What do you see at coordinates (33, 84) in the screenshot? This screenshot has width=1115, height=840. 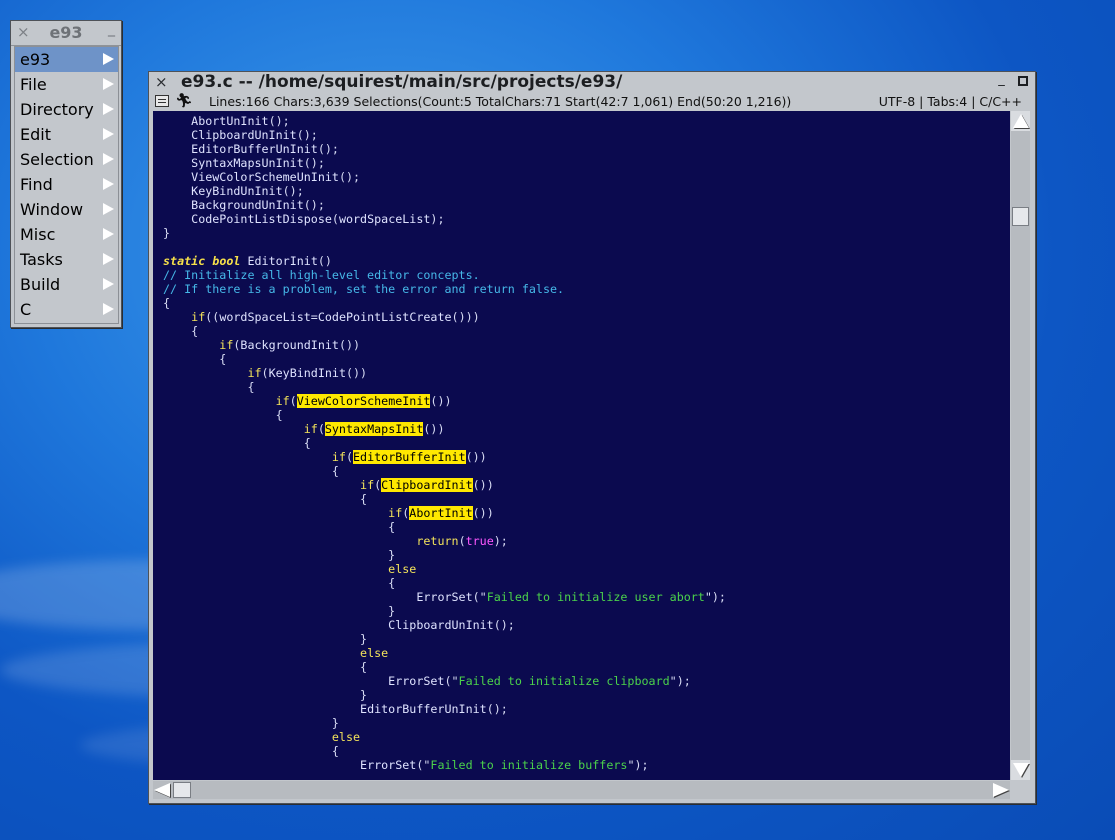 I see `menu-item-label: File` at bounding box center [33, 84].